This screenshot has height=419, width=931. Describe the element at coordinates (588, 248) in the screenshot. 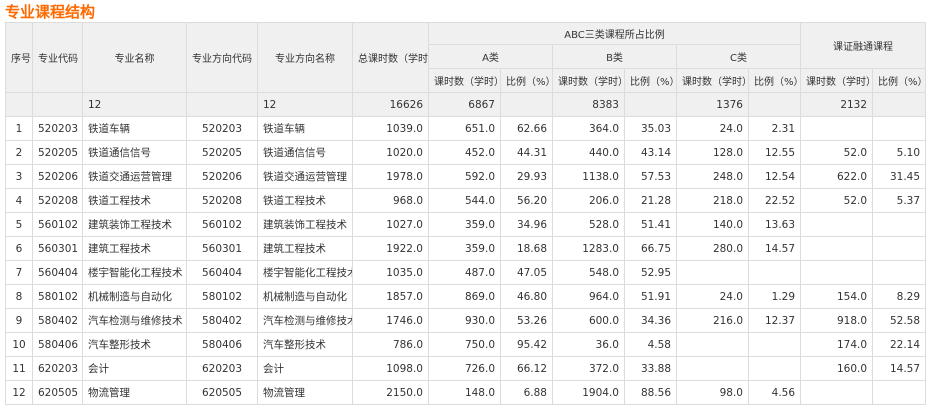

I see `cell-b-hours: 1283.0` at that location.